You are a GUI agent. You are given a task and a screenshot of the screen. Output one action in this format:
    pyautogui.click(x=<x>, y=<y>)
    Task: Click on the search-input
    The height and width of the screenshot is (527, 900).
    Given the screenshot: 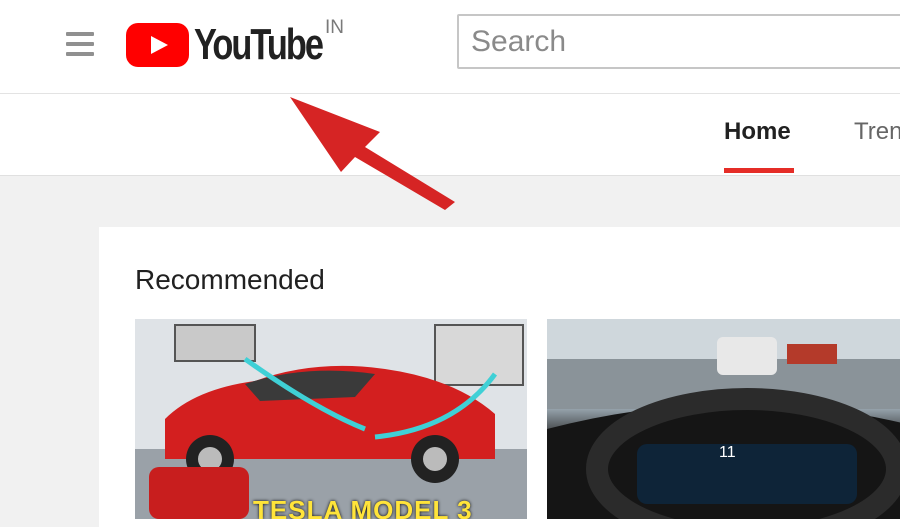 What is the action you would take?
    pyautogui.click(x=679, y=41)
    